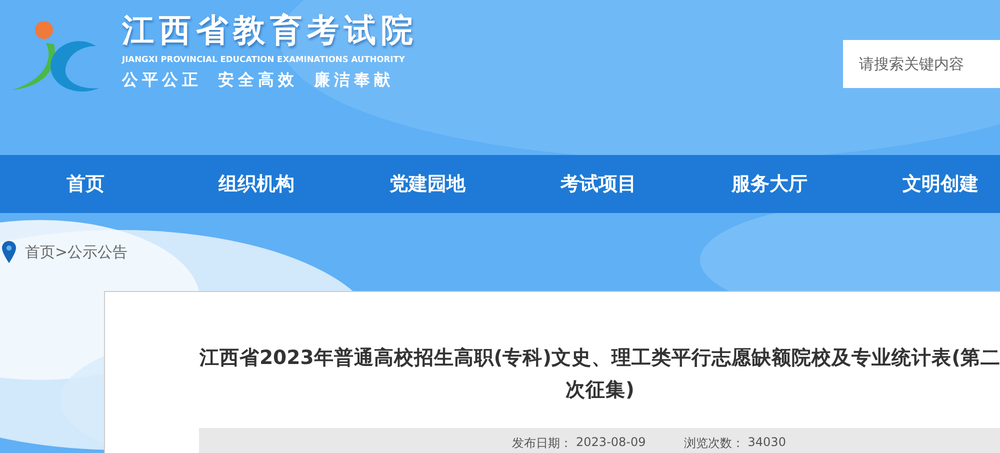 The image size is (1000, 453). I want to click on nav-link: 服务大厅, so click(770, 184).